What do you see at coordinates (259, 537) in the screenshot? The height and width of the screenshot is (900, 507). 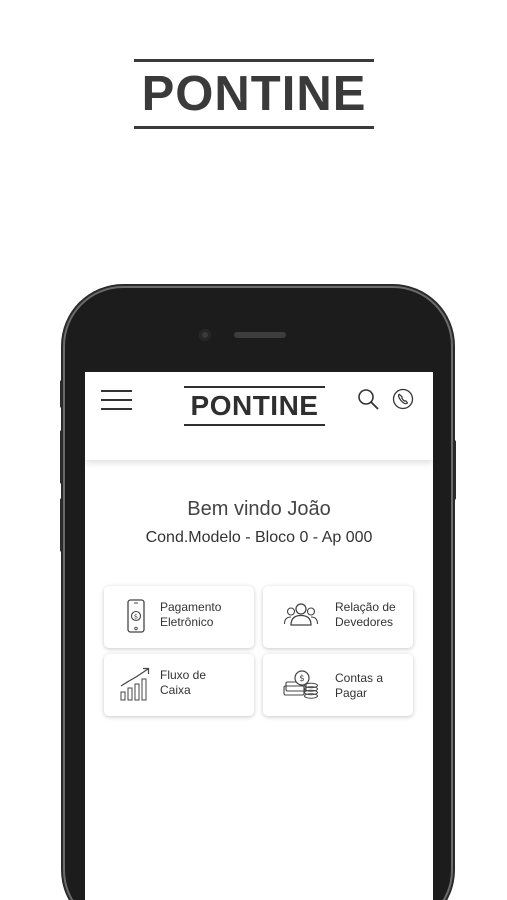 I see `condo-info: Cond.Modelo - Bloco 0 - Ap 000` at bounding box center [259, 537].